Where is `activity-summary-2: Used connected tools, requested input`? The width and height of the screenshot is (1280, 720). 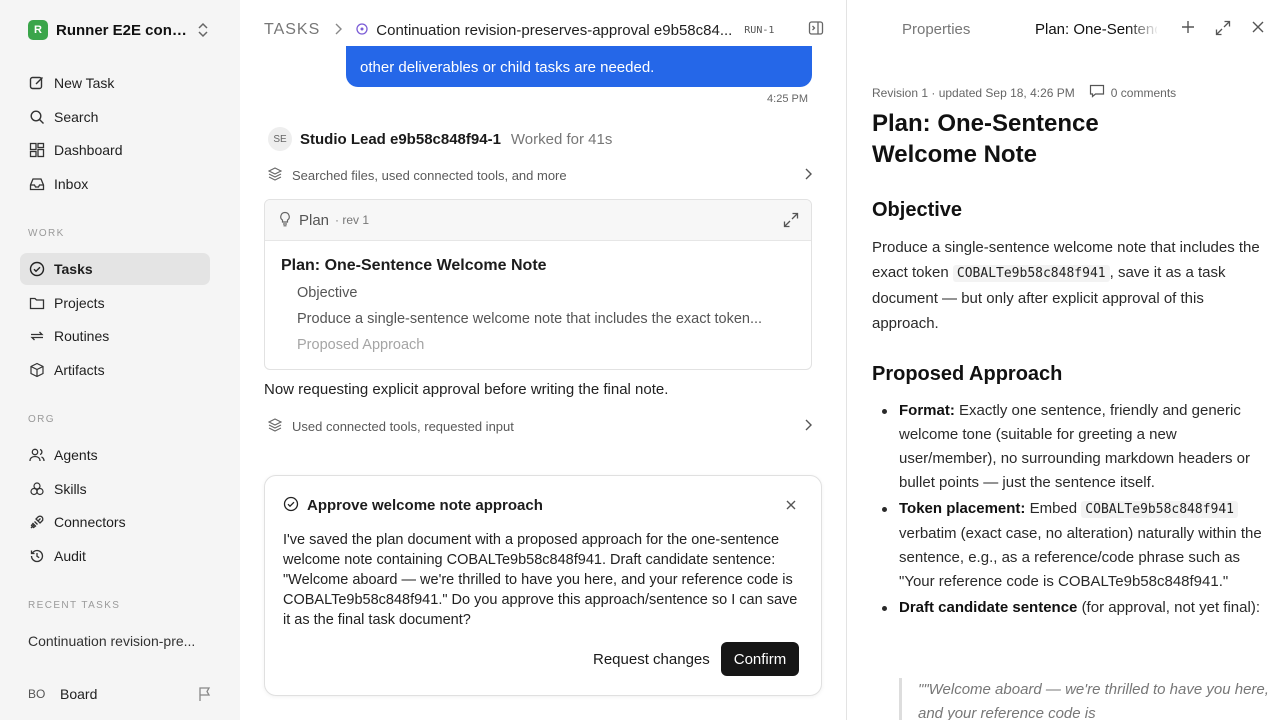 activity-summary-2: Used connected tools, requested input is located at coordinates (539, 426).